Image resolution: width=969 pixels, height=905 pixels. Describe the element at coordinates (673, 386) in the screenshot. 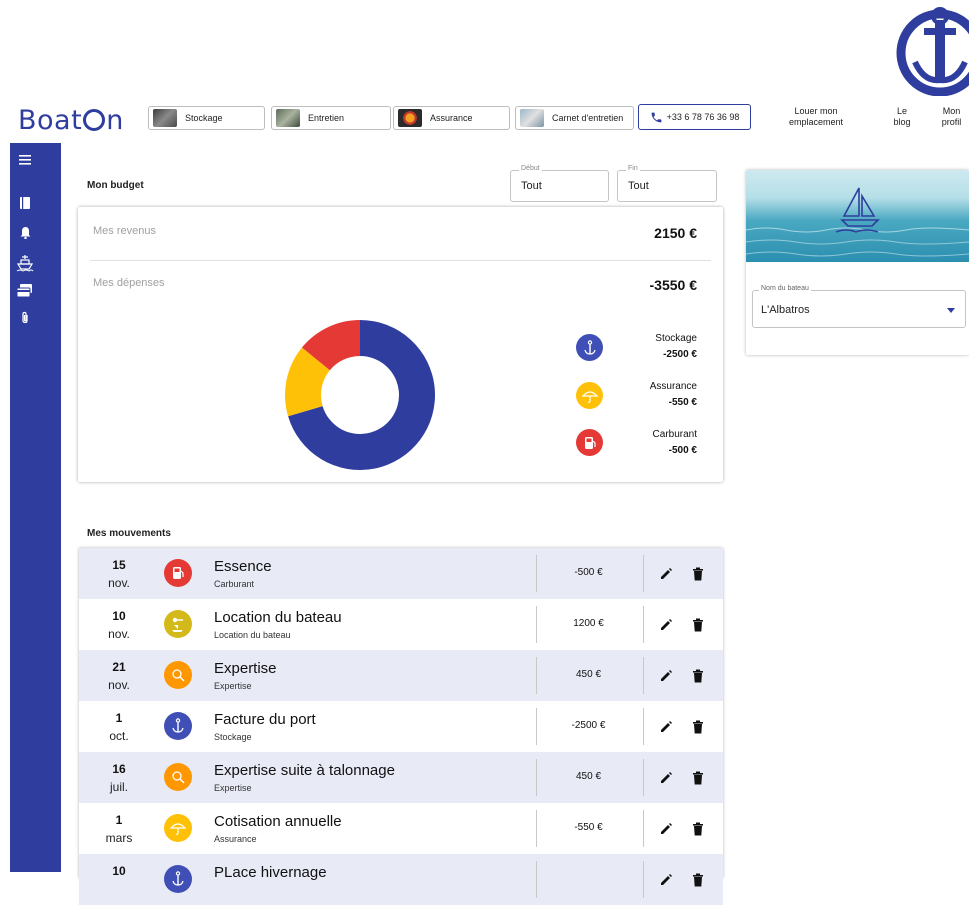

I see `legend-assurance-name: Assurance` at that location.